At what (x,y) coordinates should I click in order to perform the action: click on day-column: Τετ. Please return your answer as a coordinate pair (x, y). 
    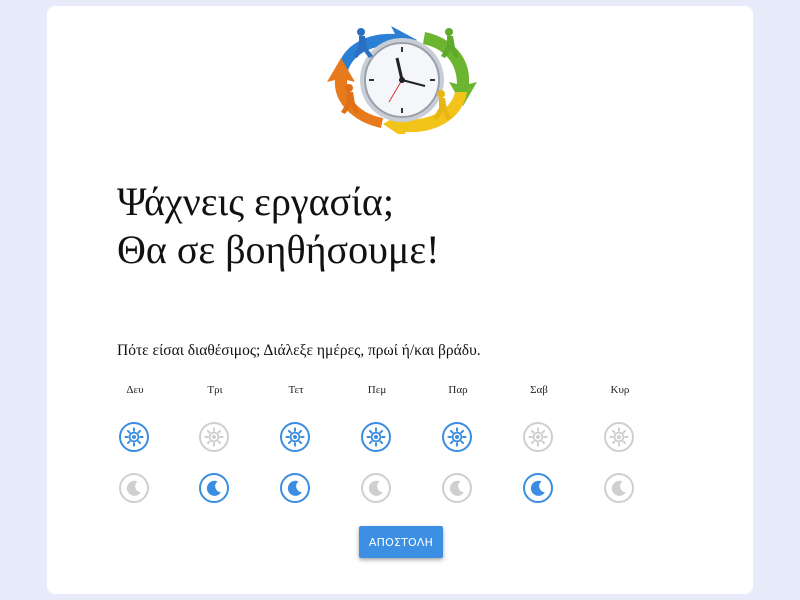
    Looking at the image, I should click on (296, 442).